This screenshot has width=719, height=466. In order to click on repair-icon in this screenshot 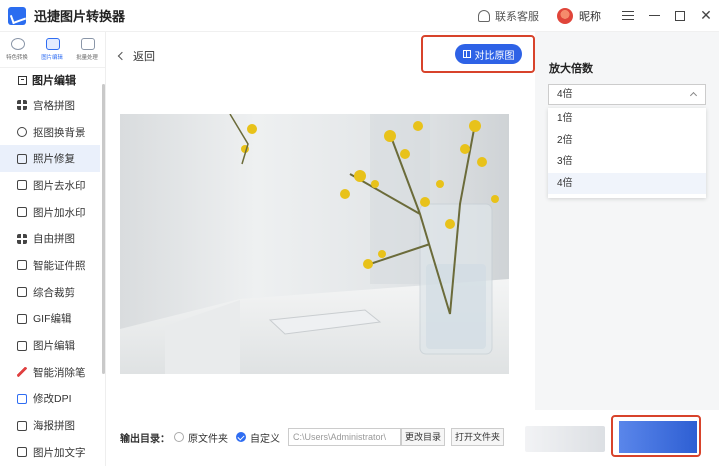, I will do `click(22, 158)`.